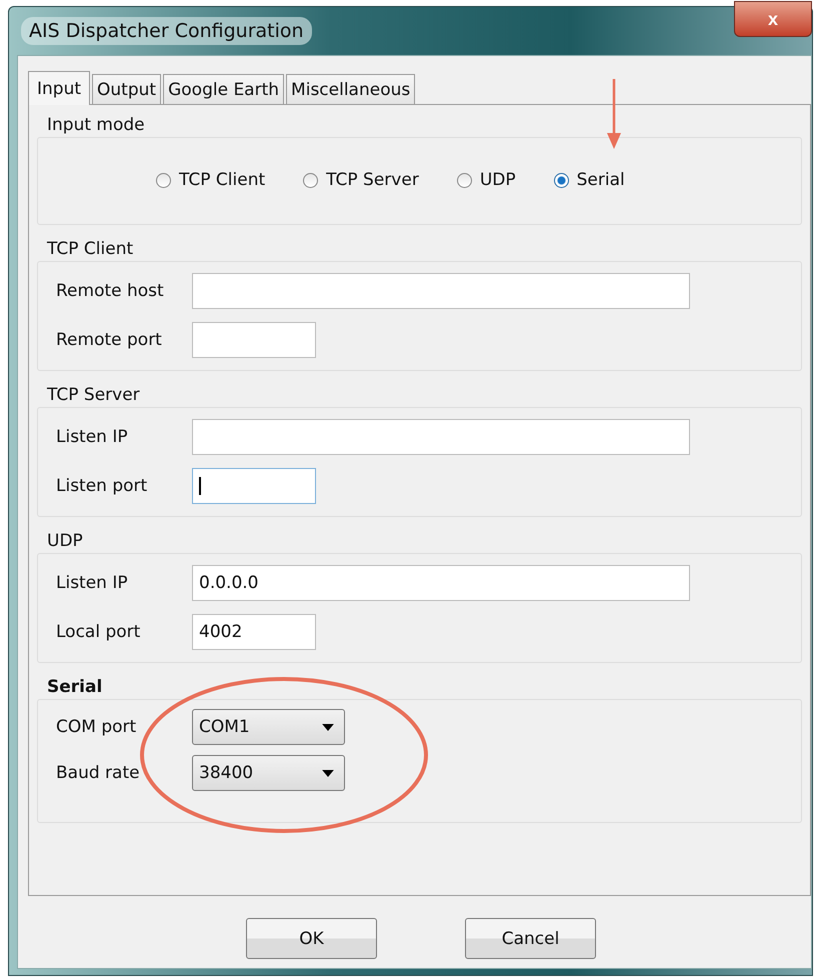 Image resolution: width=815 pixels, height=979 pixels. What do you see at coordinates (223, 89) in the screenshot?
I see `tab: Google Earth` at bounding box center [223, 89].